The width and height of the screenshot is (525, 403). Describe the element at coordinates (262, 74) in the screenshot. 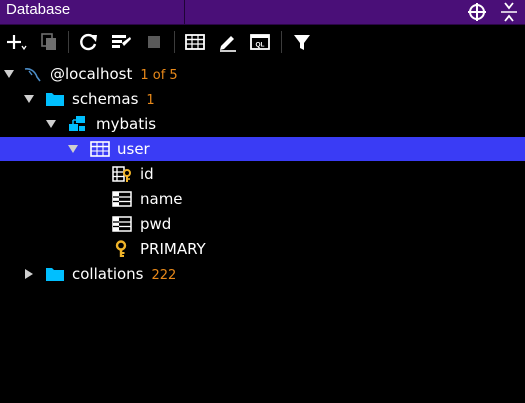

I see `tree-node-datasource: @localhost 1 of 5` at that location.